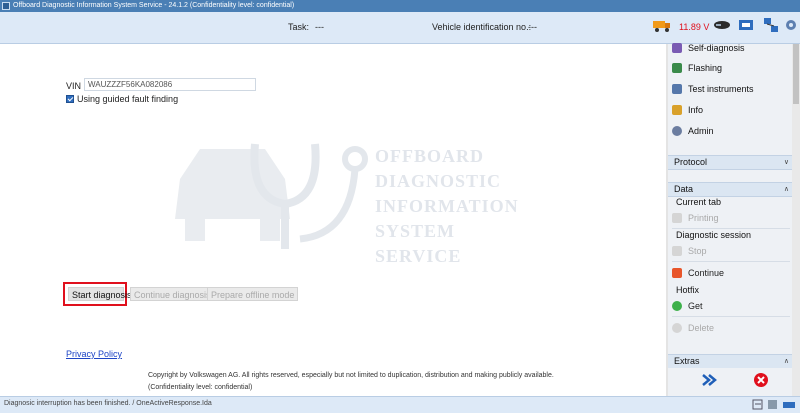  What do you see at coordinates (772, 404) in the screenshot?
I see `window-icon` at bounding box center [772, 404].